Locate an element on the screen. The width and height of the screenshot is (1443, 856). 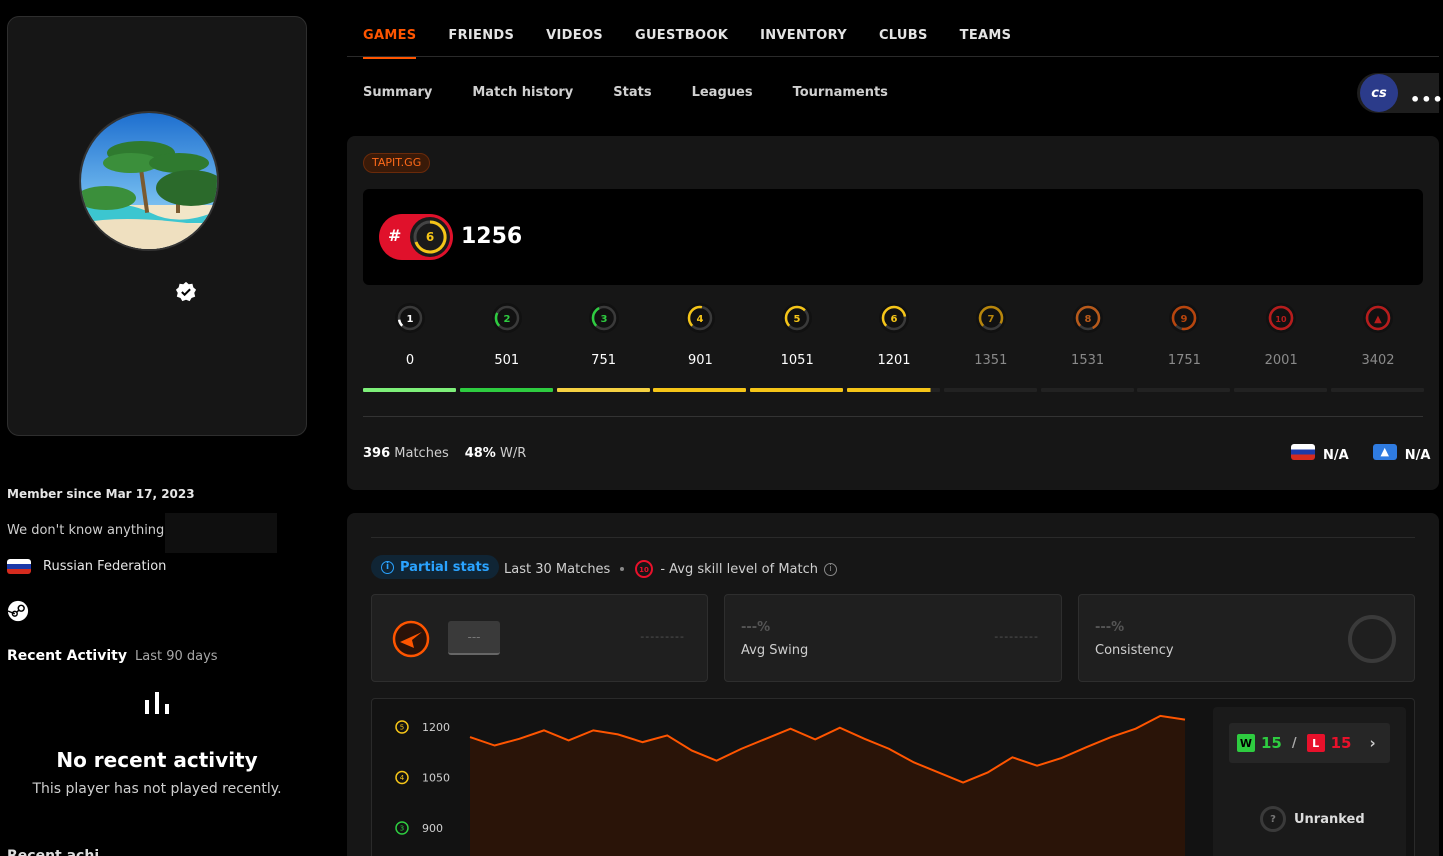
steam-icon is located at coordinates (18, 611).